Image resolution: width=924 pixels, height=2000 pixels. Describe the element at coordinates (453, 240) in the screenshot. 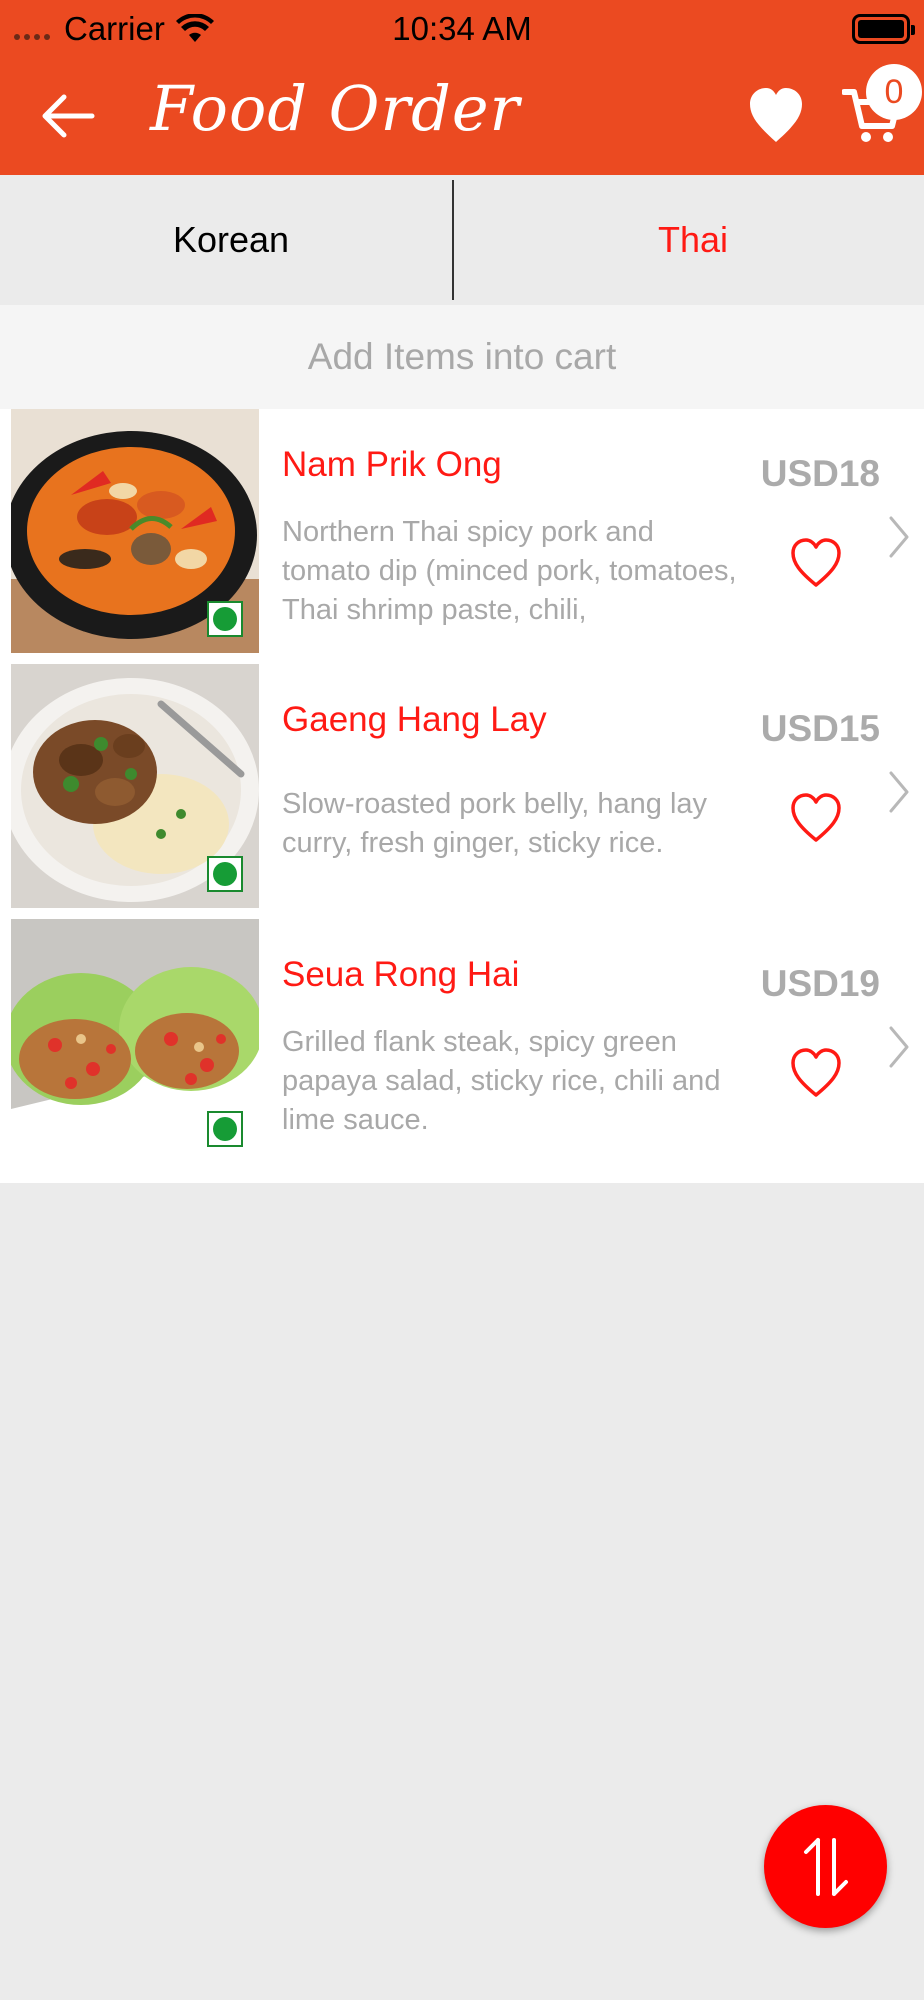

I see `tab-divider` at that location.